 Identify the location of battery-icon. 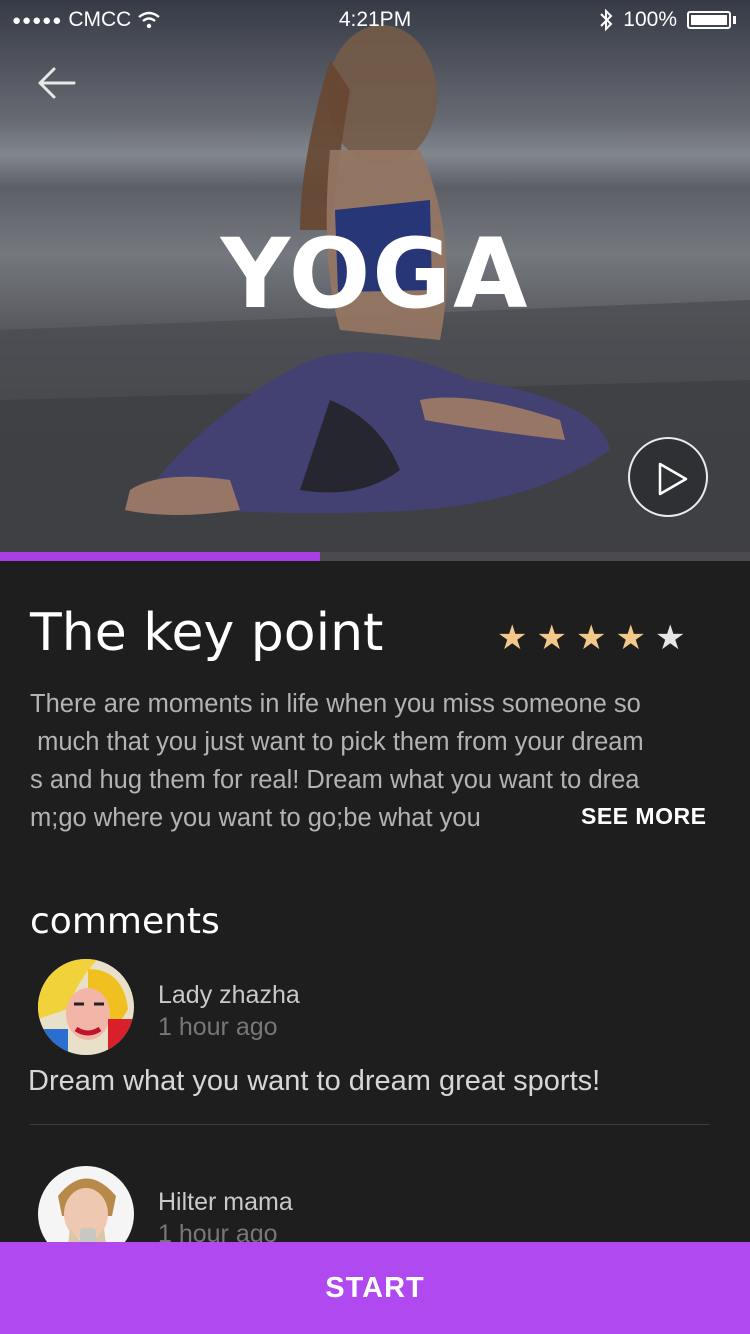
(709, 20).